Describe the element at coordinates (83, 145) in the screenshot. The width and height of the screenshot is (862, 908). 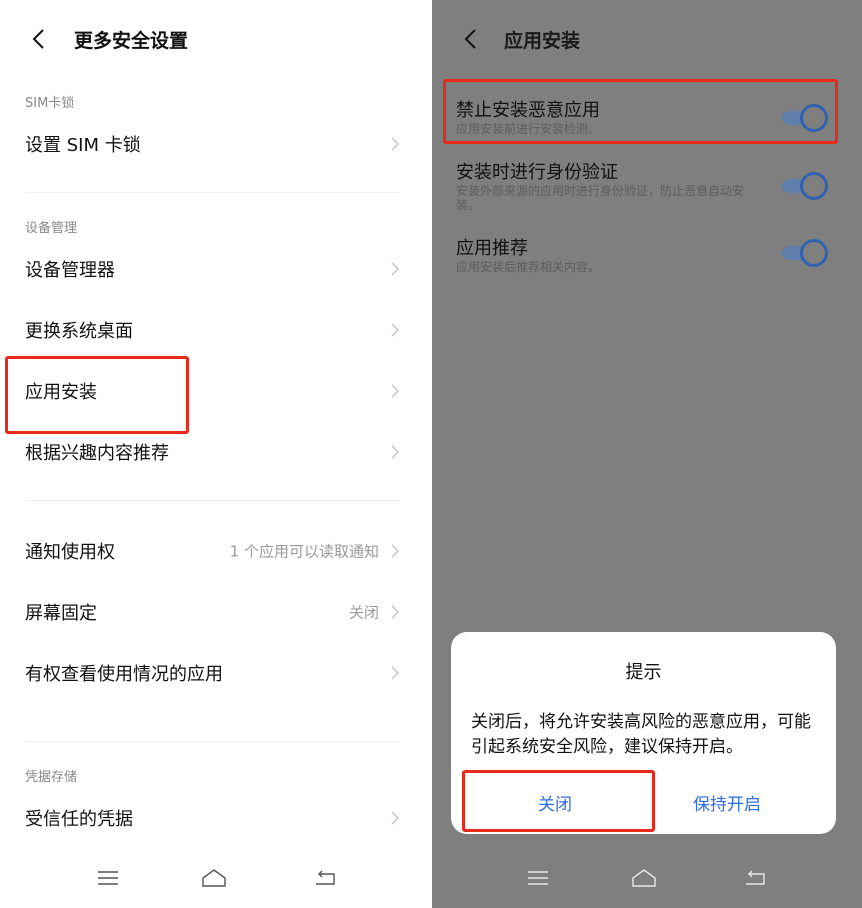
I see `row-label: 设置 SIM 卡锁` at that location.